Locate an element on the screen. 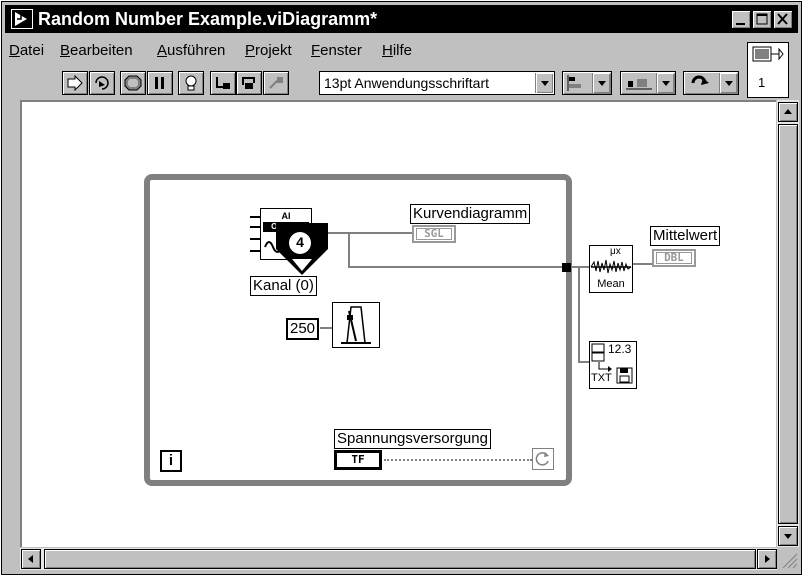  scroll-left-button is located at coordinates (31, 559).